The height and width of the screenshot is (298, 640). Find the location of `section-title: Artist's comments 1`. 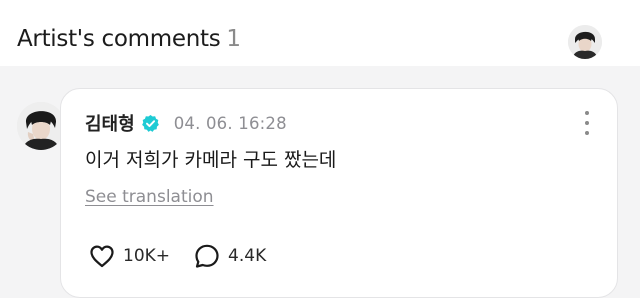

section-title: Artist's comments 1 is located at coordinates (129, 39).